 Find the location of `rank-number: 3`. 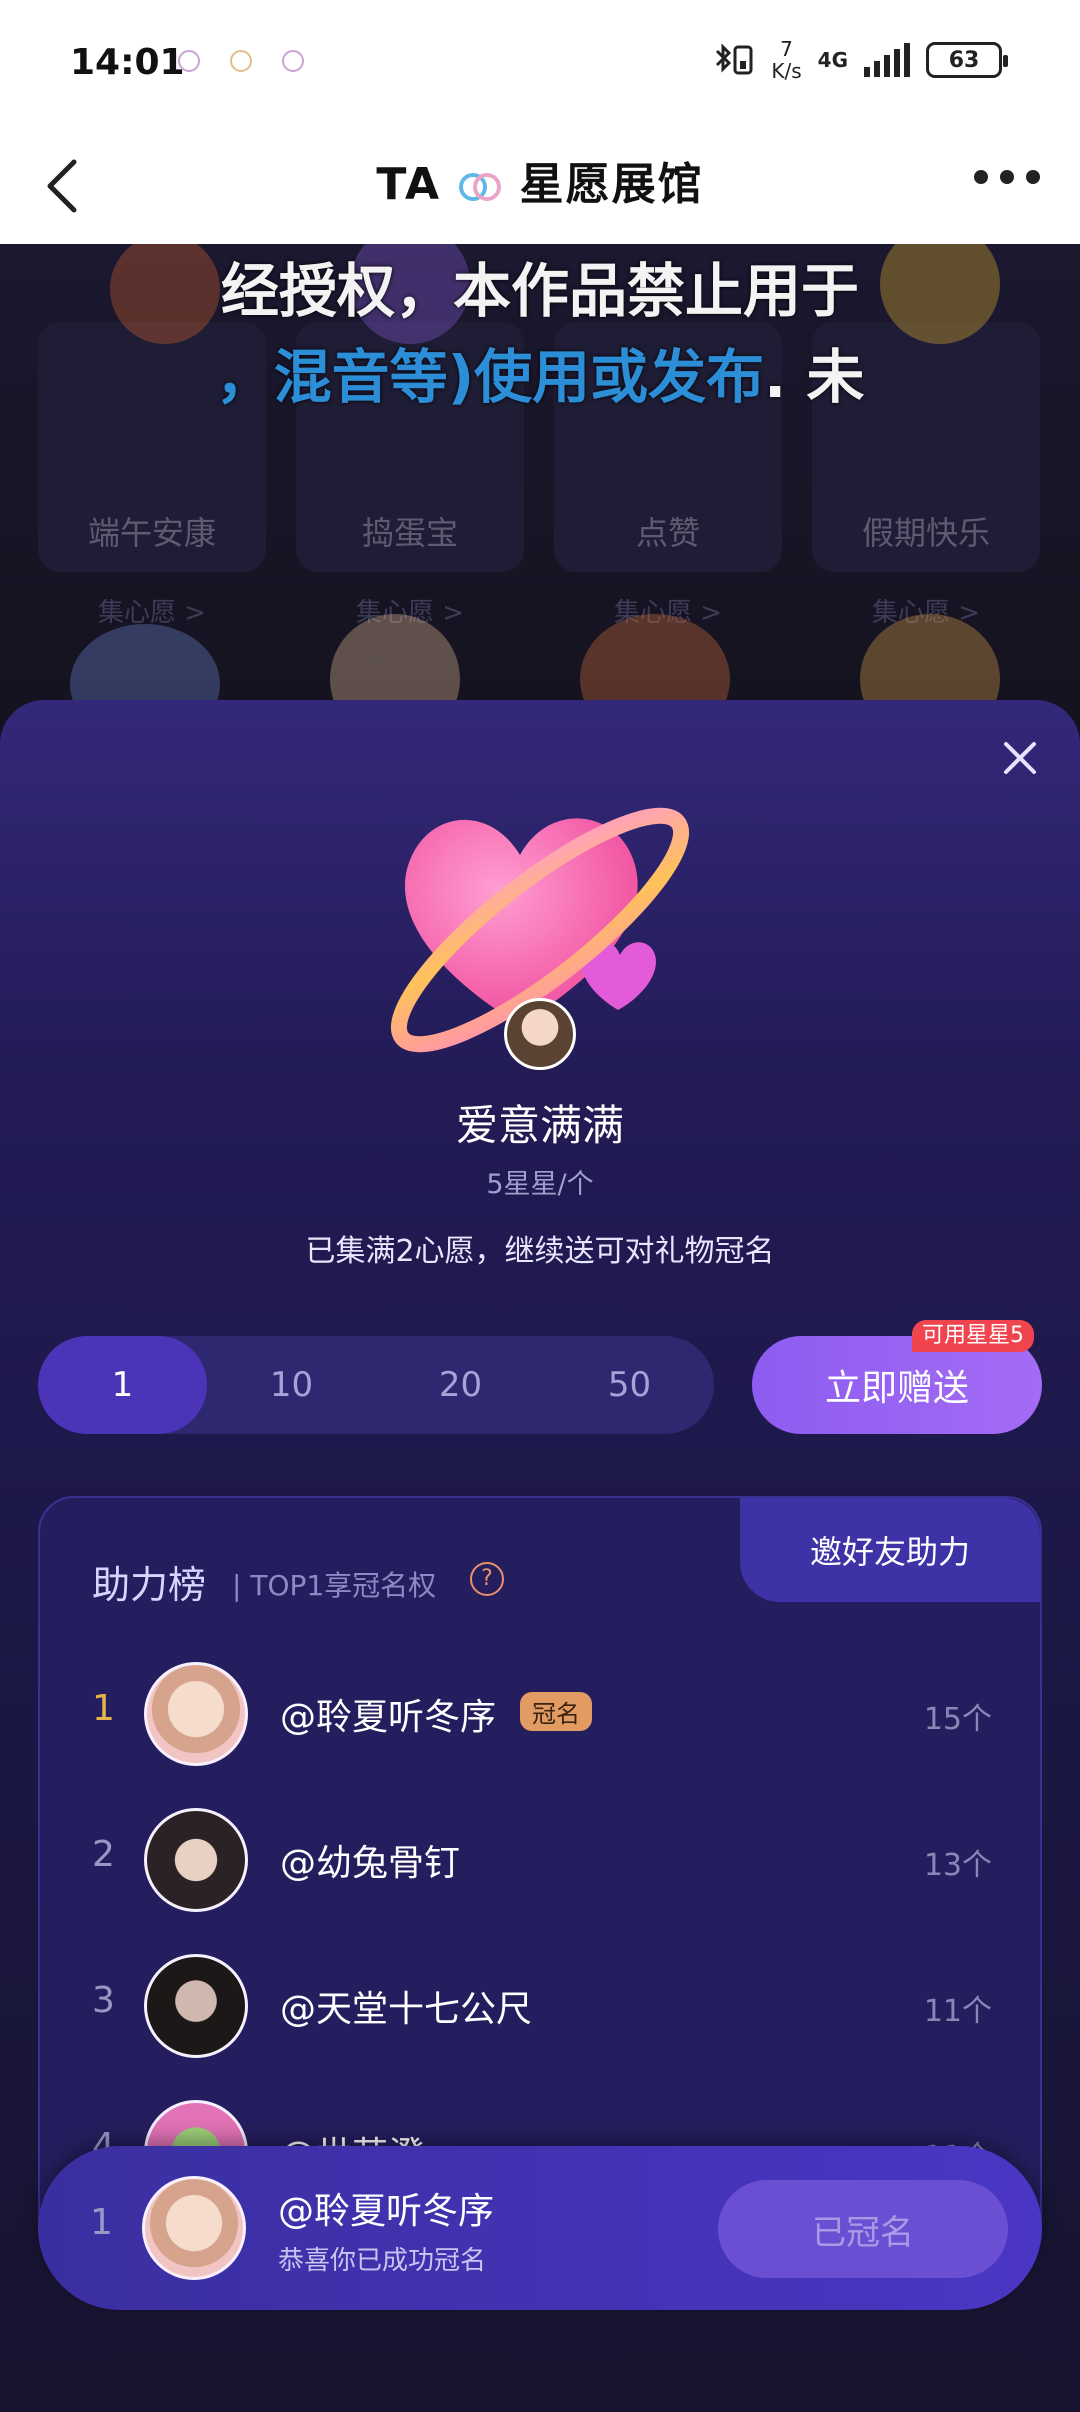

rank-number: 3 is located at coordinates (103, 2000).